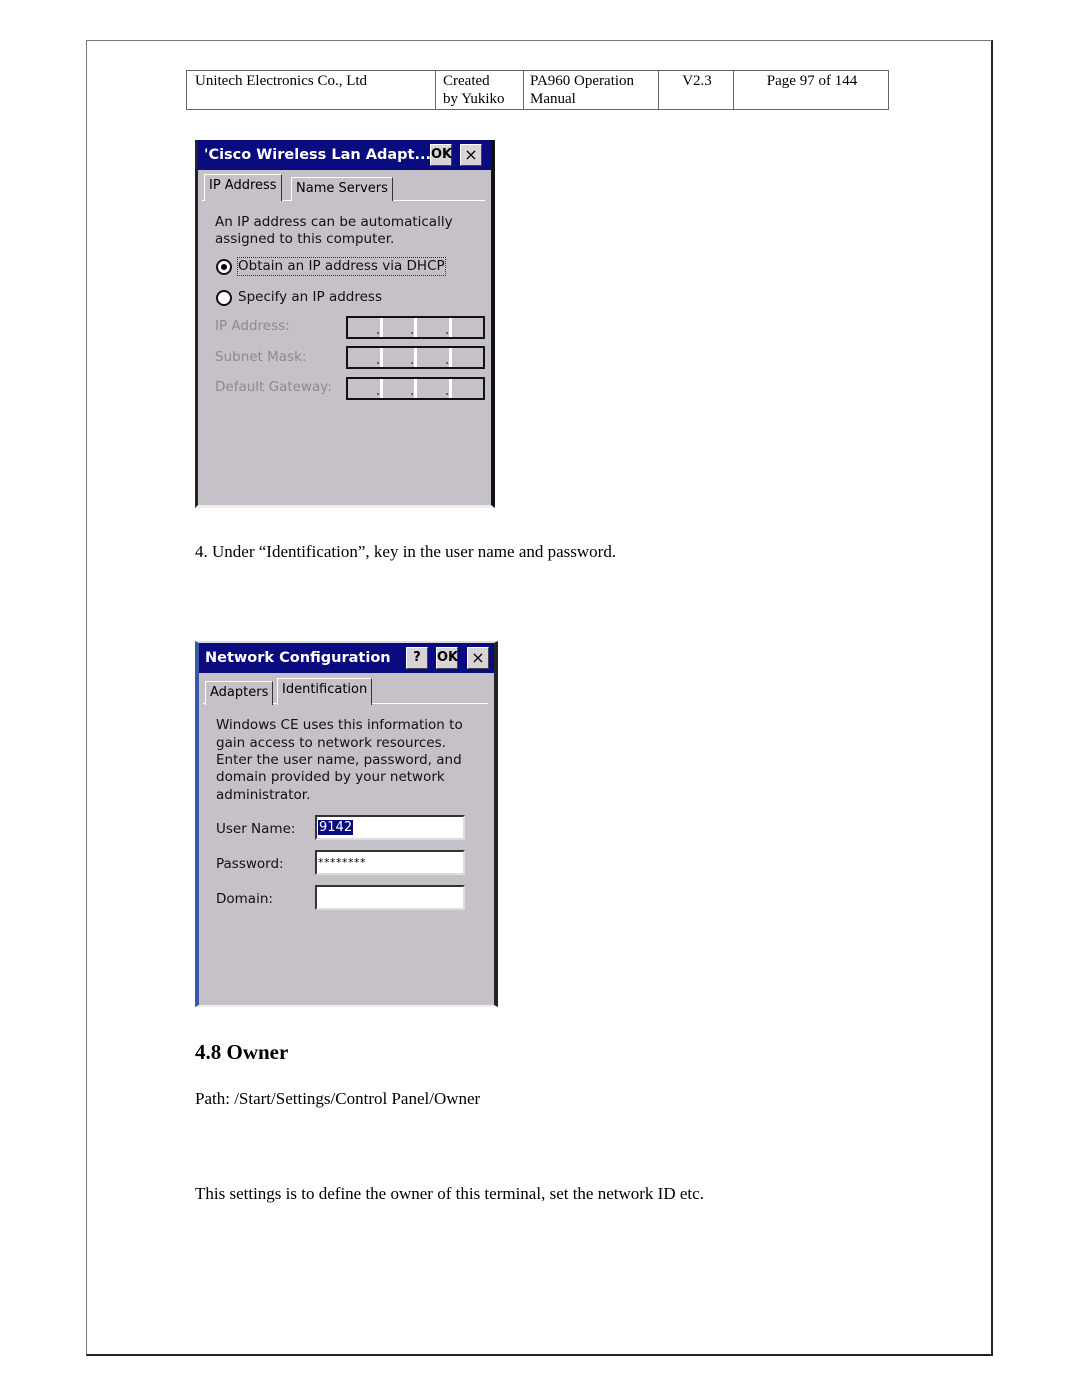  I want to click on default-gateway-label: Default Gateway:, so click(273, 387).